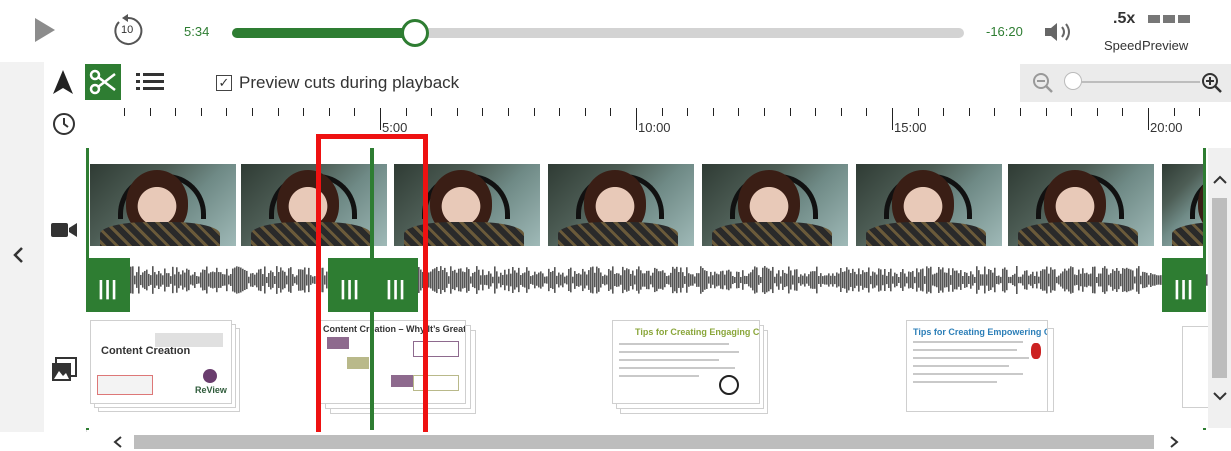  What do you see at coordinates (211, 390) in the screenshot?
I see `slide-logo-text: ReView` at bounding box center [211, 390].